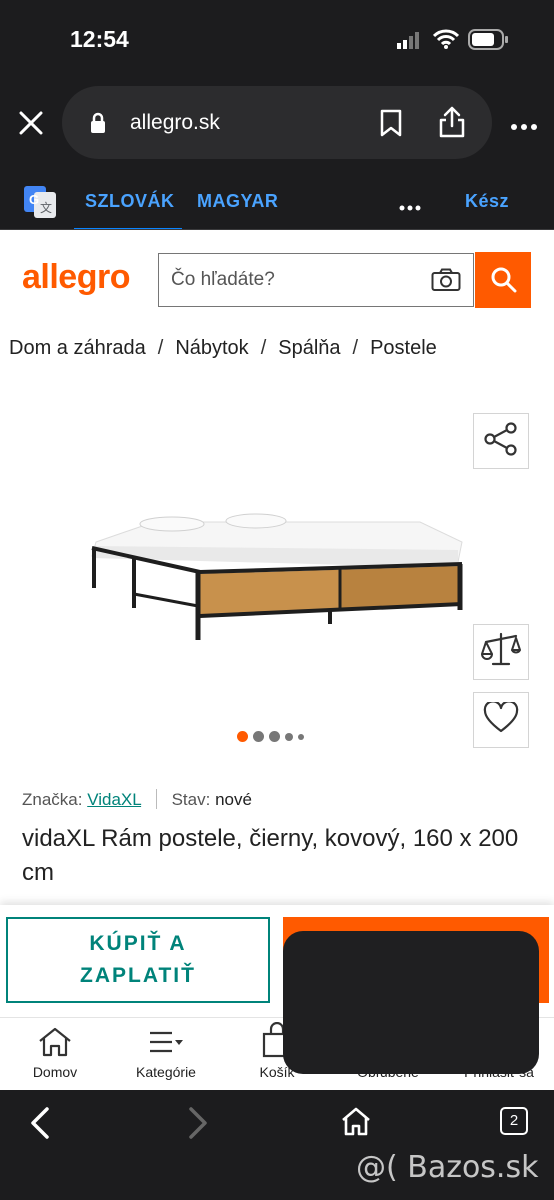  Describe the element at coordinates (411, 1002) in the screenshot. I see `redaction-overlay` at that location.